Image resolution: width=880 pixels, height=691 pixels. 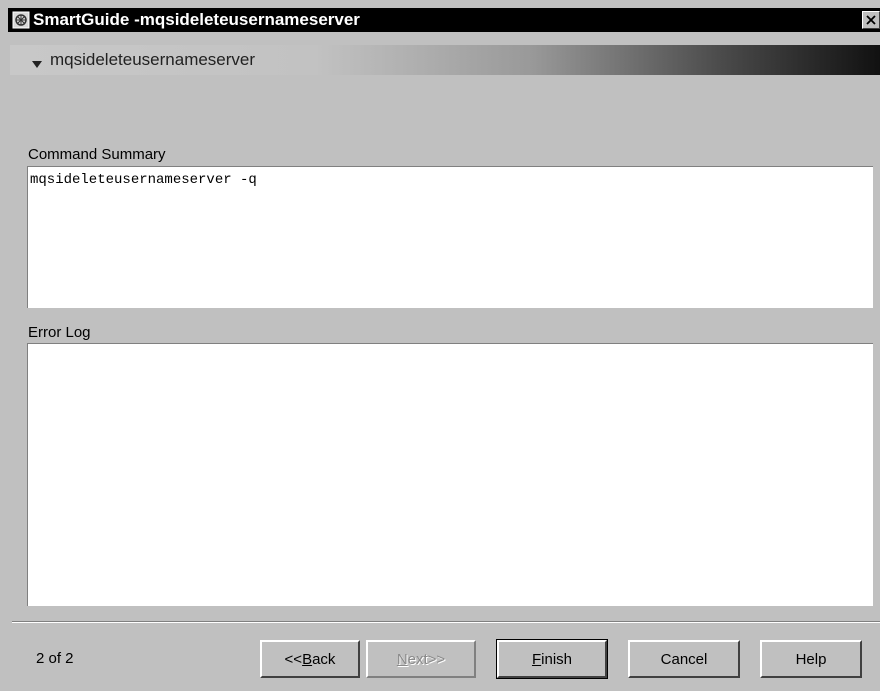 What do you see at coordinates (445, 60) in the screenshot?
I see `header-banner: mqsideleteusernameserver` at bounding box center [445, 60].